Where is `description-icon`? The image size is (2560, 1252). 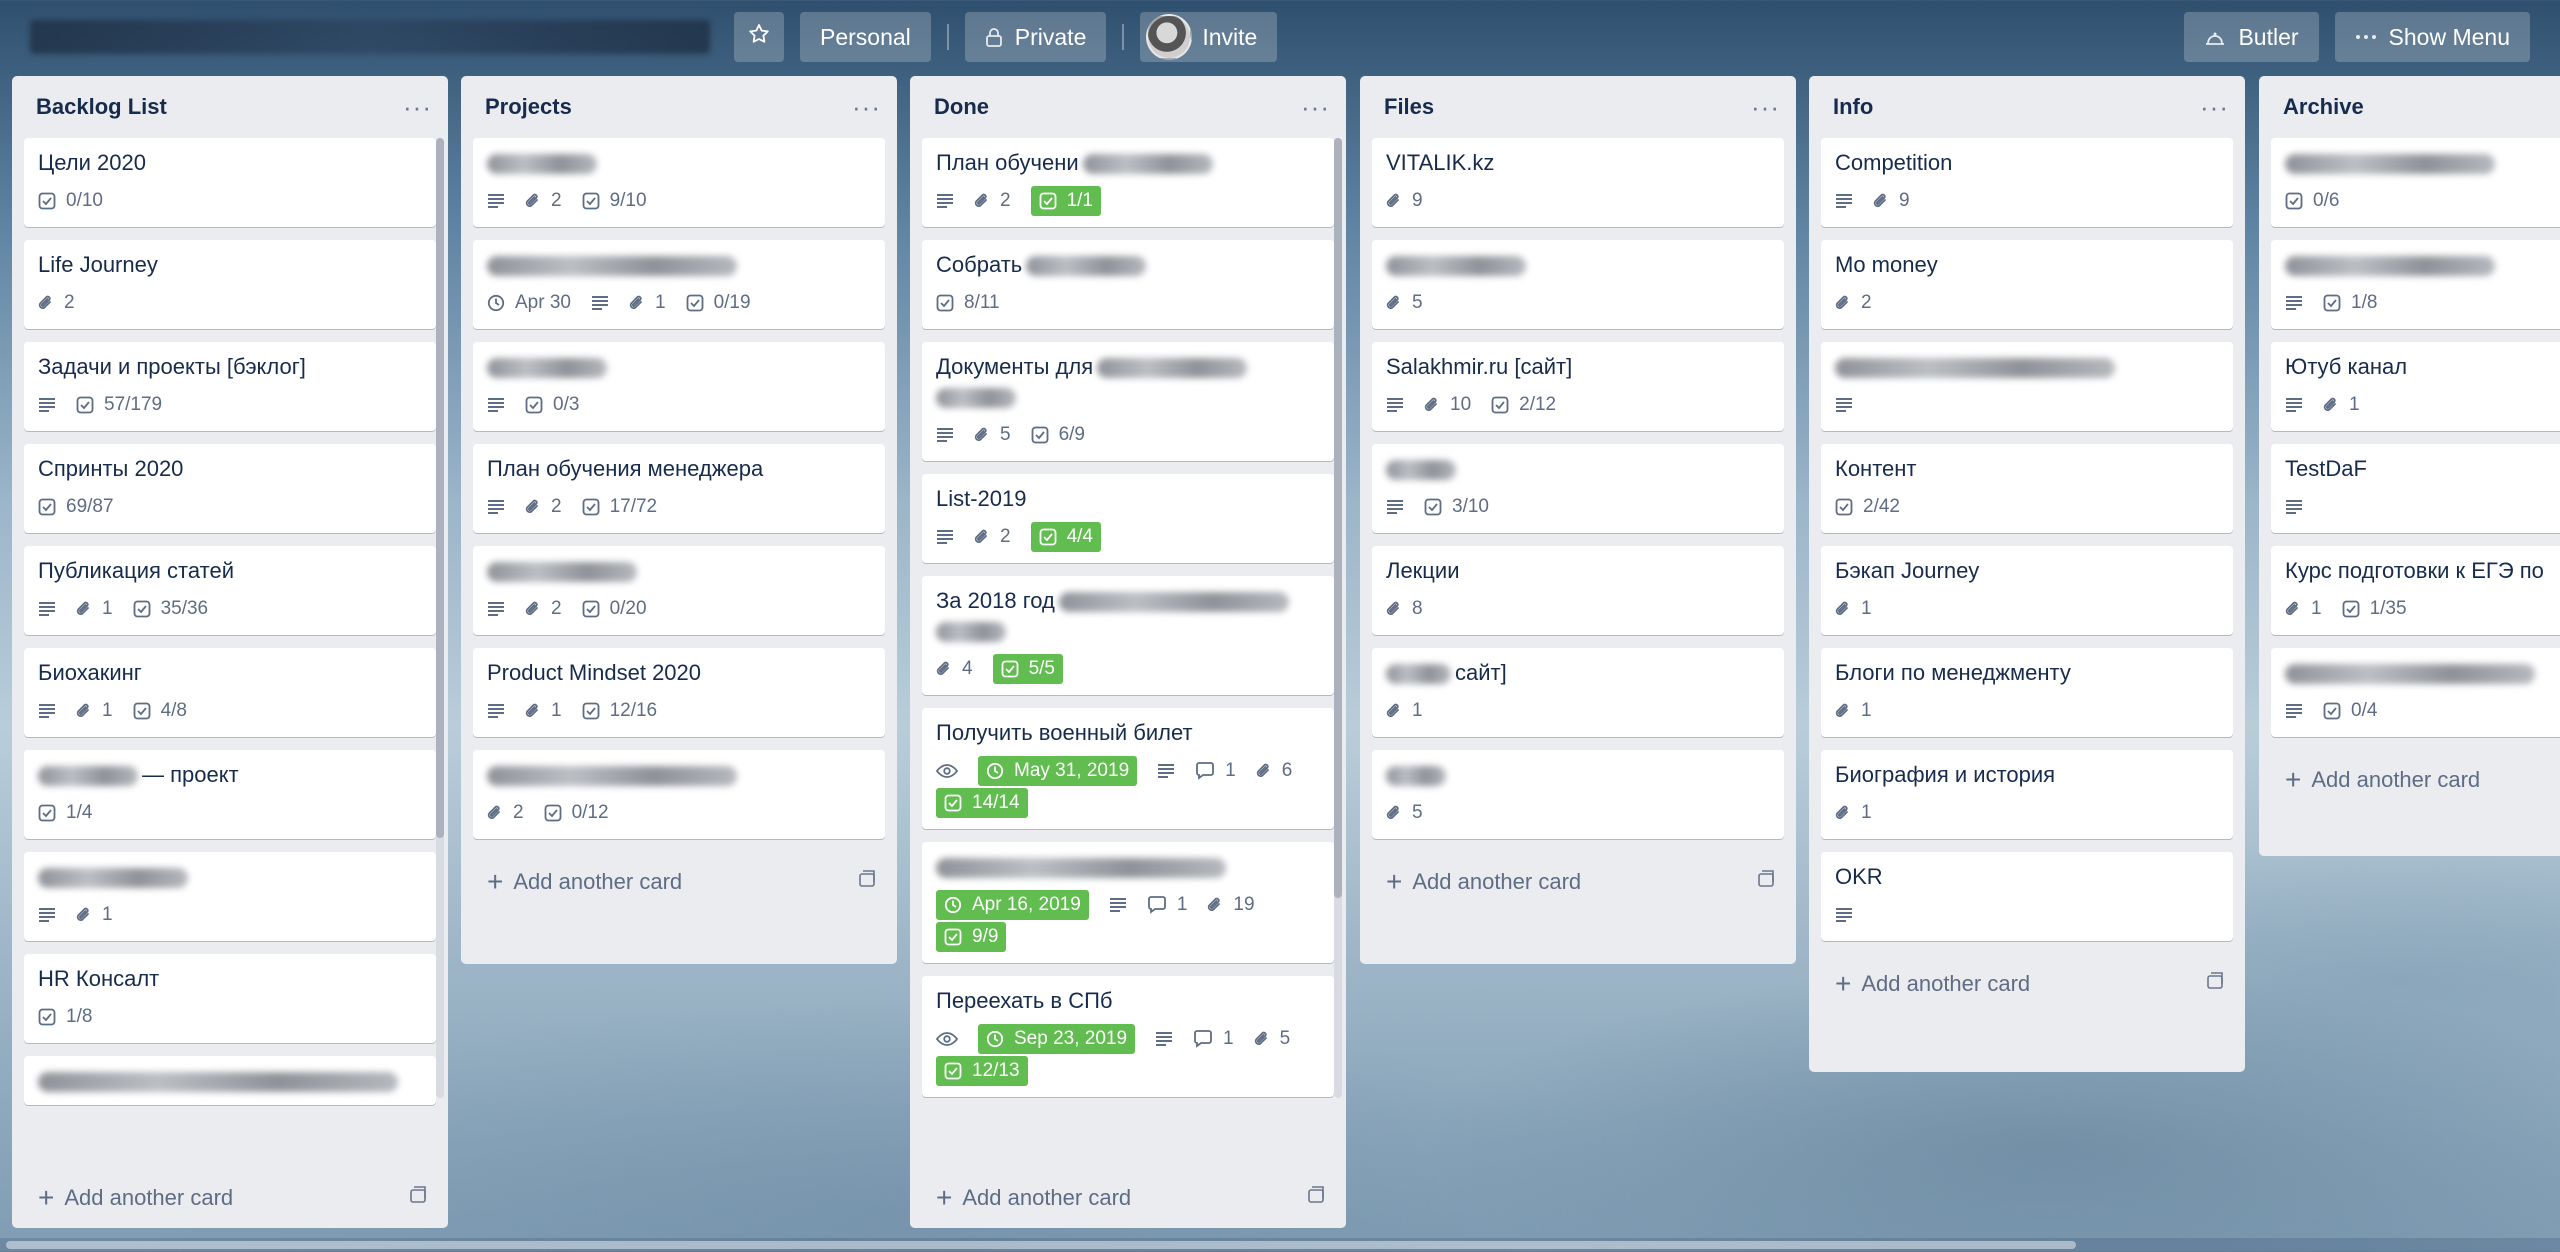
description-icon is located at coordinates (1844, 405).